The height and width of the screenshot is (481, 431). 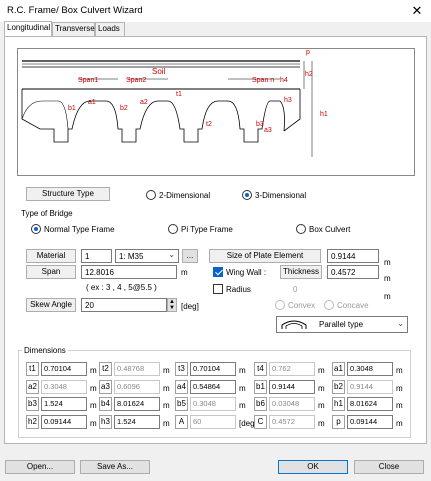 I want to click on dim-field-c: 0.4572, so click(x=292, y=422).